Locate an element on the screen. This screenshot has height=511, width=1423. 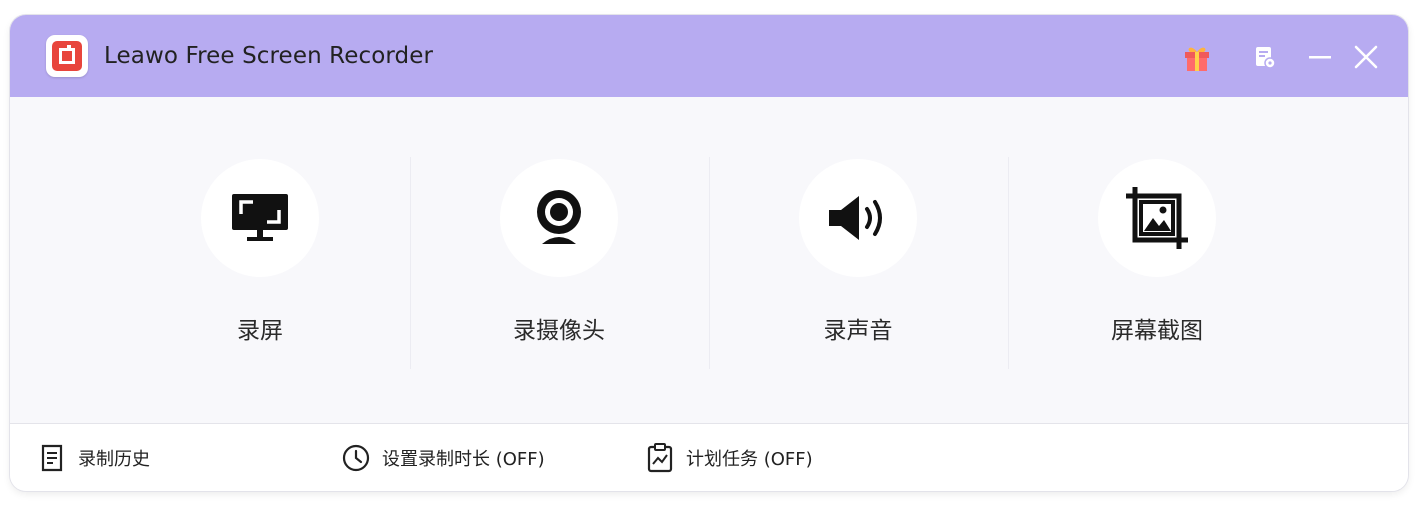
feature-label: 录摄像头 is located at coordinates (559, 331).